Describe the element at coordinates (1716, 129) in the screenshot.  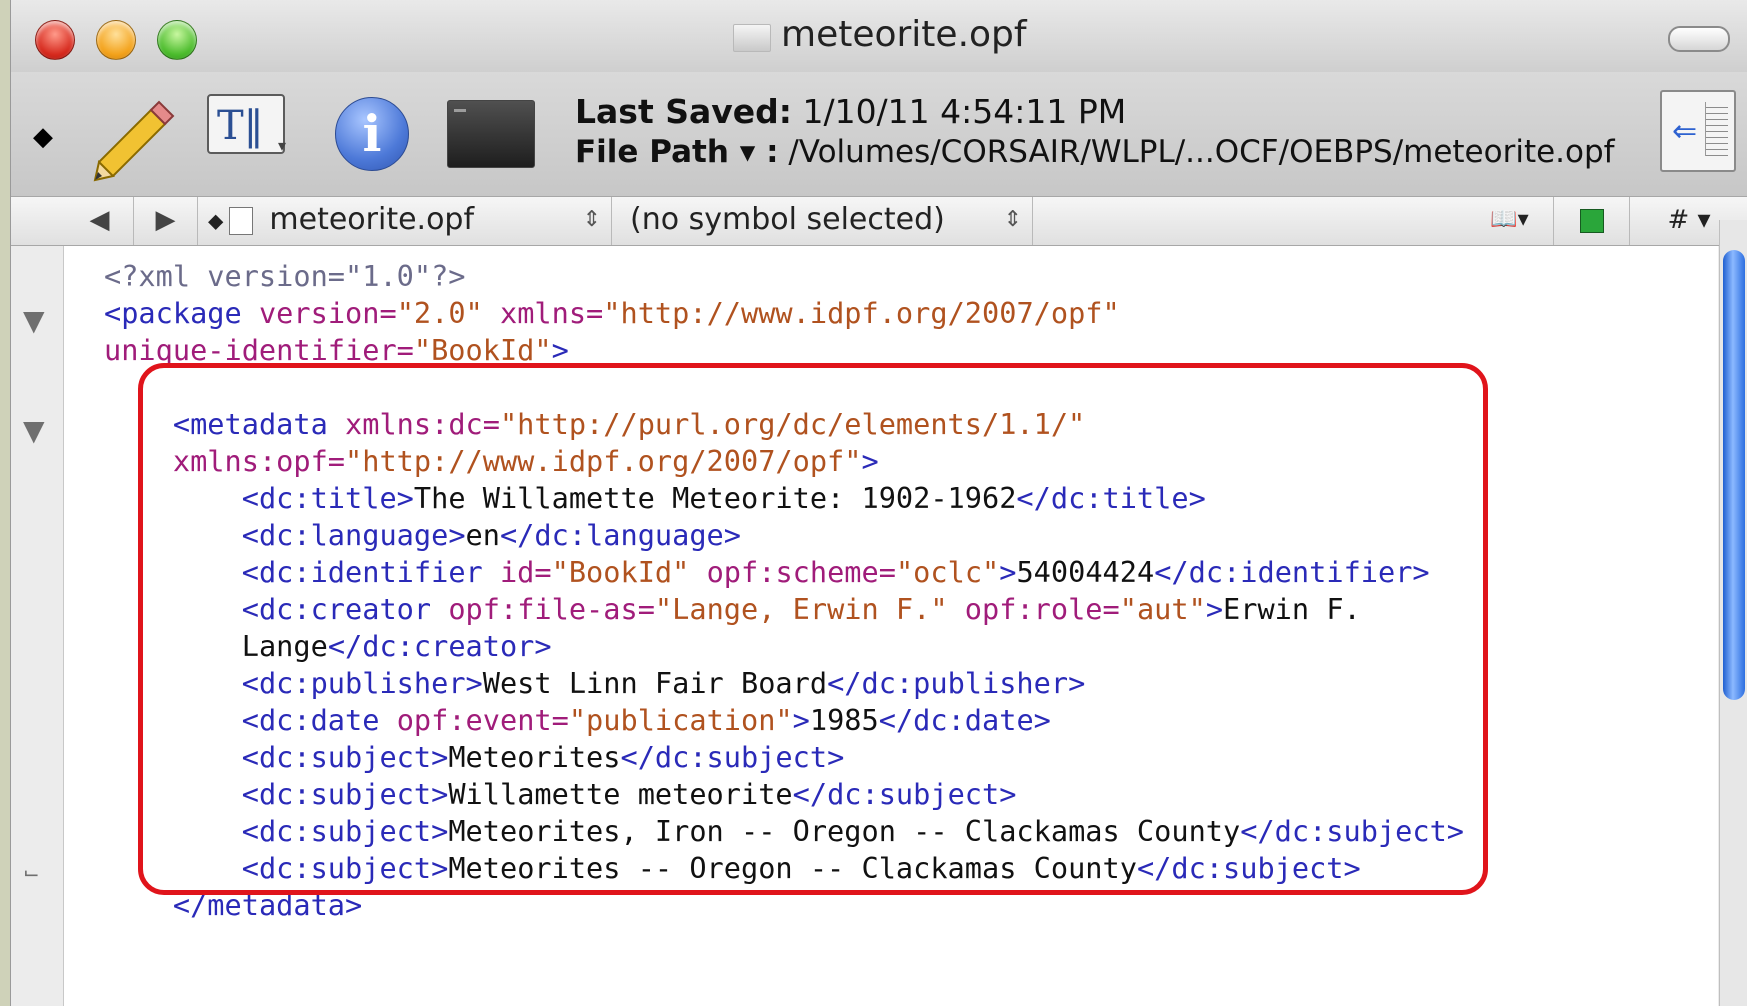
I see `list-lines-icon` at that location.